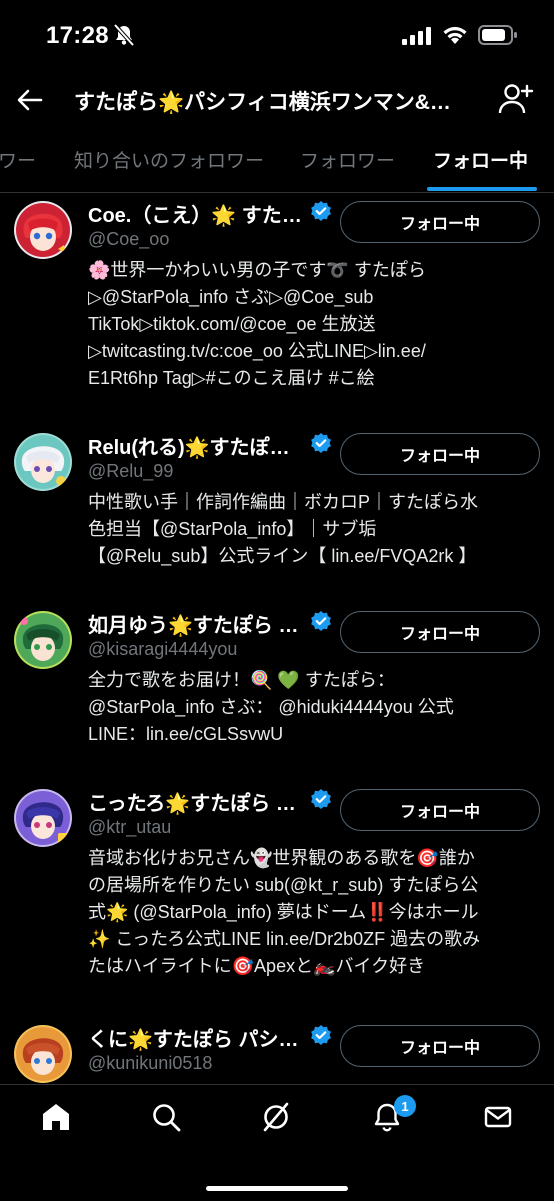 This screenshot has width=554, height=1201. What do you see at coordinates (197, 445) in the screenshot?
I see `display-name: Relu(れる)🌟すたぽら パシフィコ` at bounding box center [197, 445].